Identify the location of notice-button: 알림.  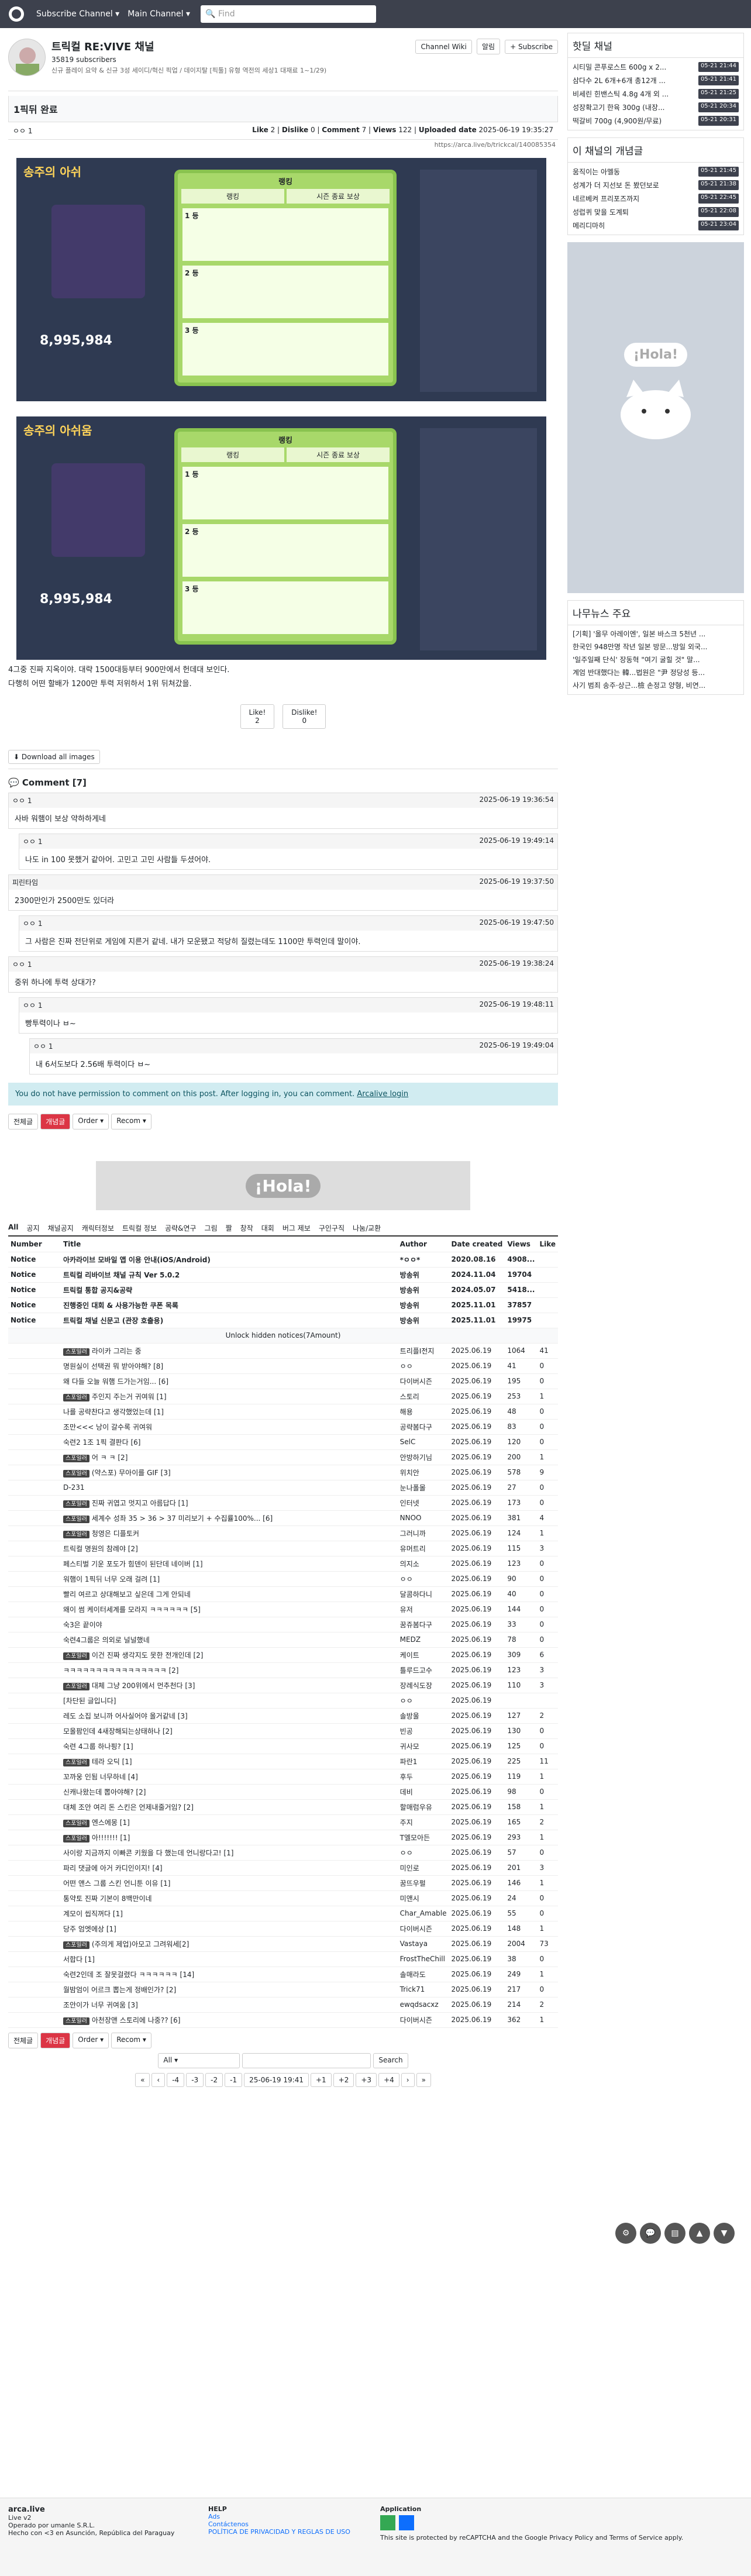
(488, 46).